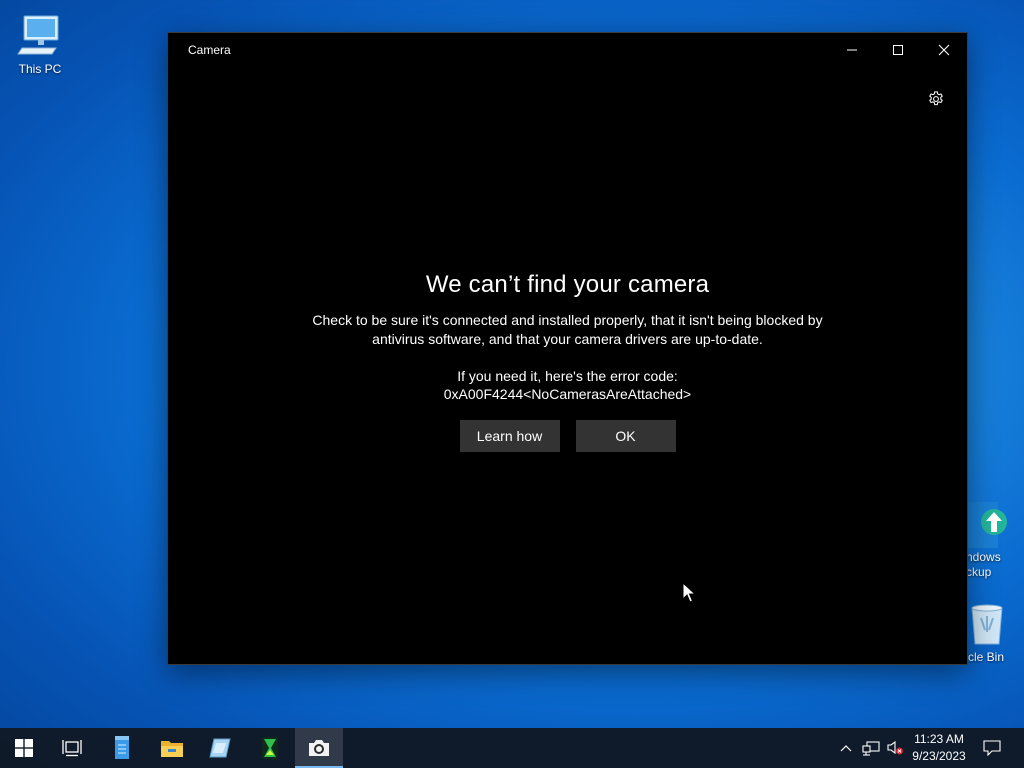 This screenshot has height=768, width=1024. What do you see at coordinates (209, 50) in the screenshot?
I see `window-title: Camera` at bounding box center [209, 50].